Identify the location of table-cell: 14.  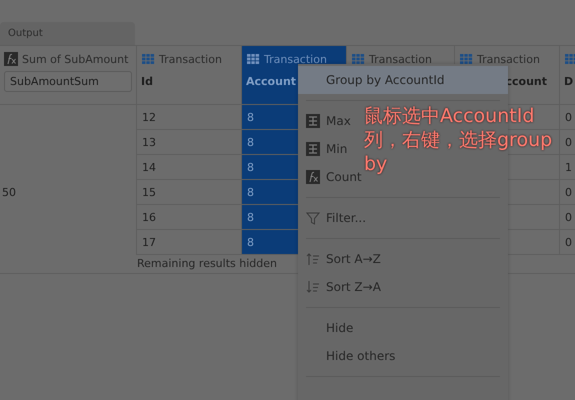
(149, 167).